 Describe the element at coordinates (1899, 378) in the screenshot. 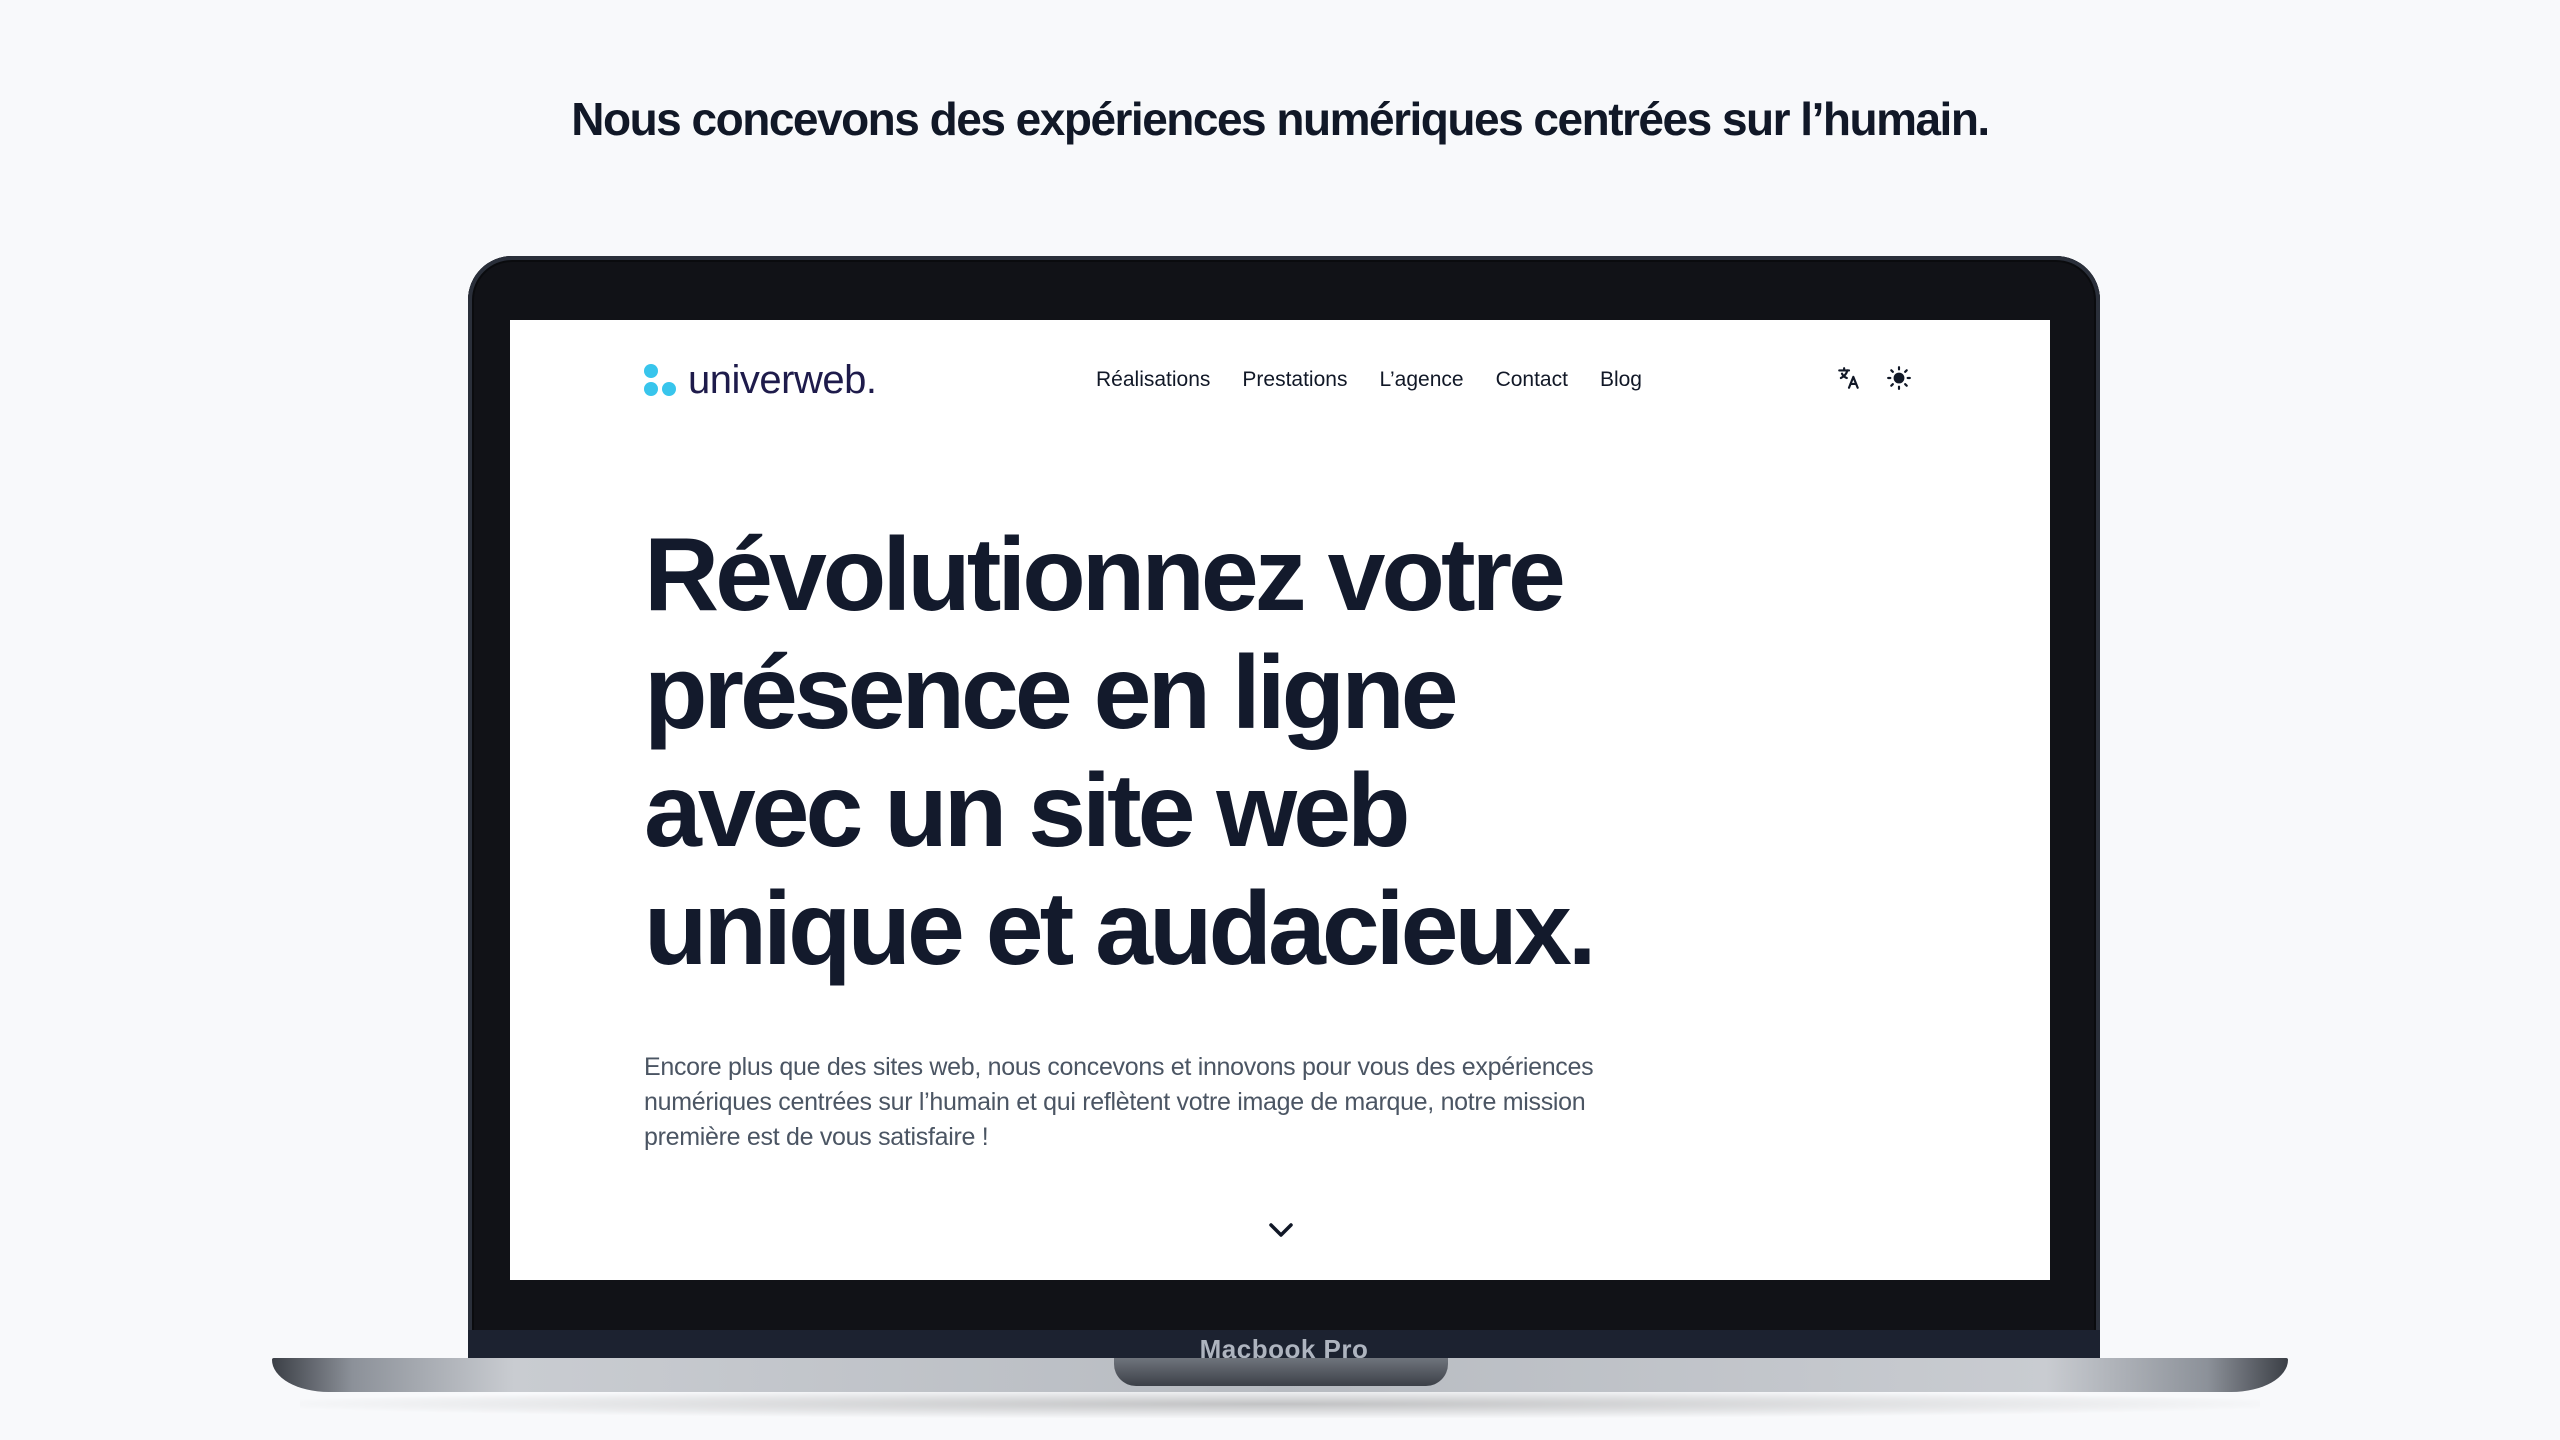

I see `sun-icon` at that location.